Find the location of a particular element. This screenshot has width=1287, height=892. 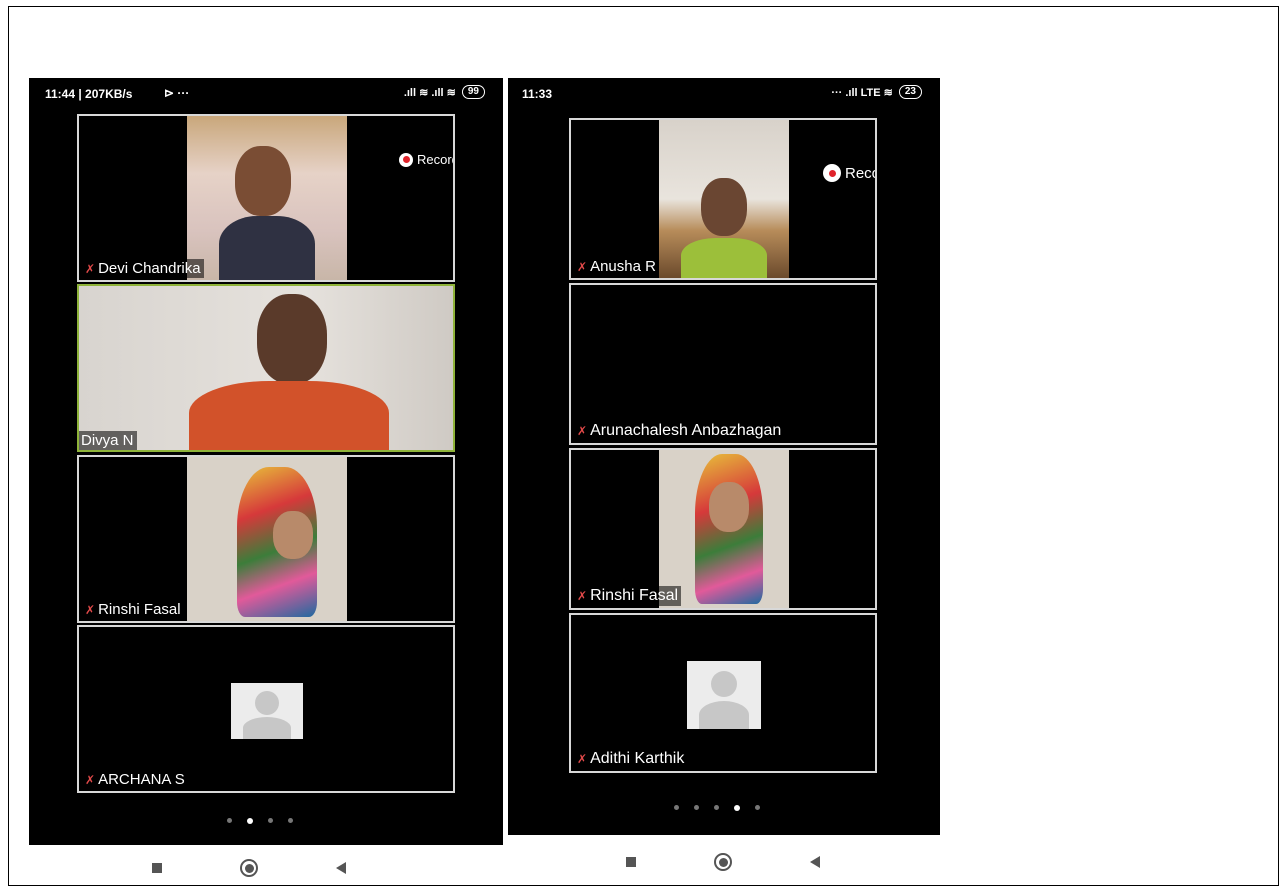

participant-name: ✗ ARCHANA S is located at coordinates (135, 779).